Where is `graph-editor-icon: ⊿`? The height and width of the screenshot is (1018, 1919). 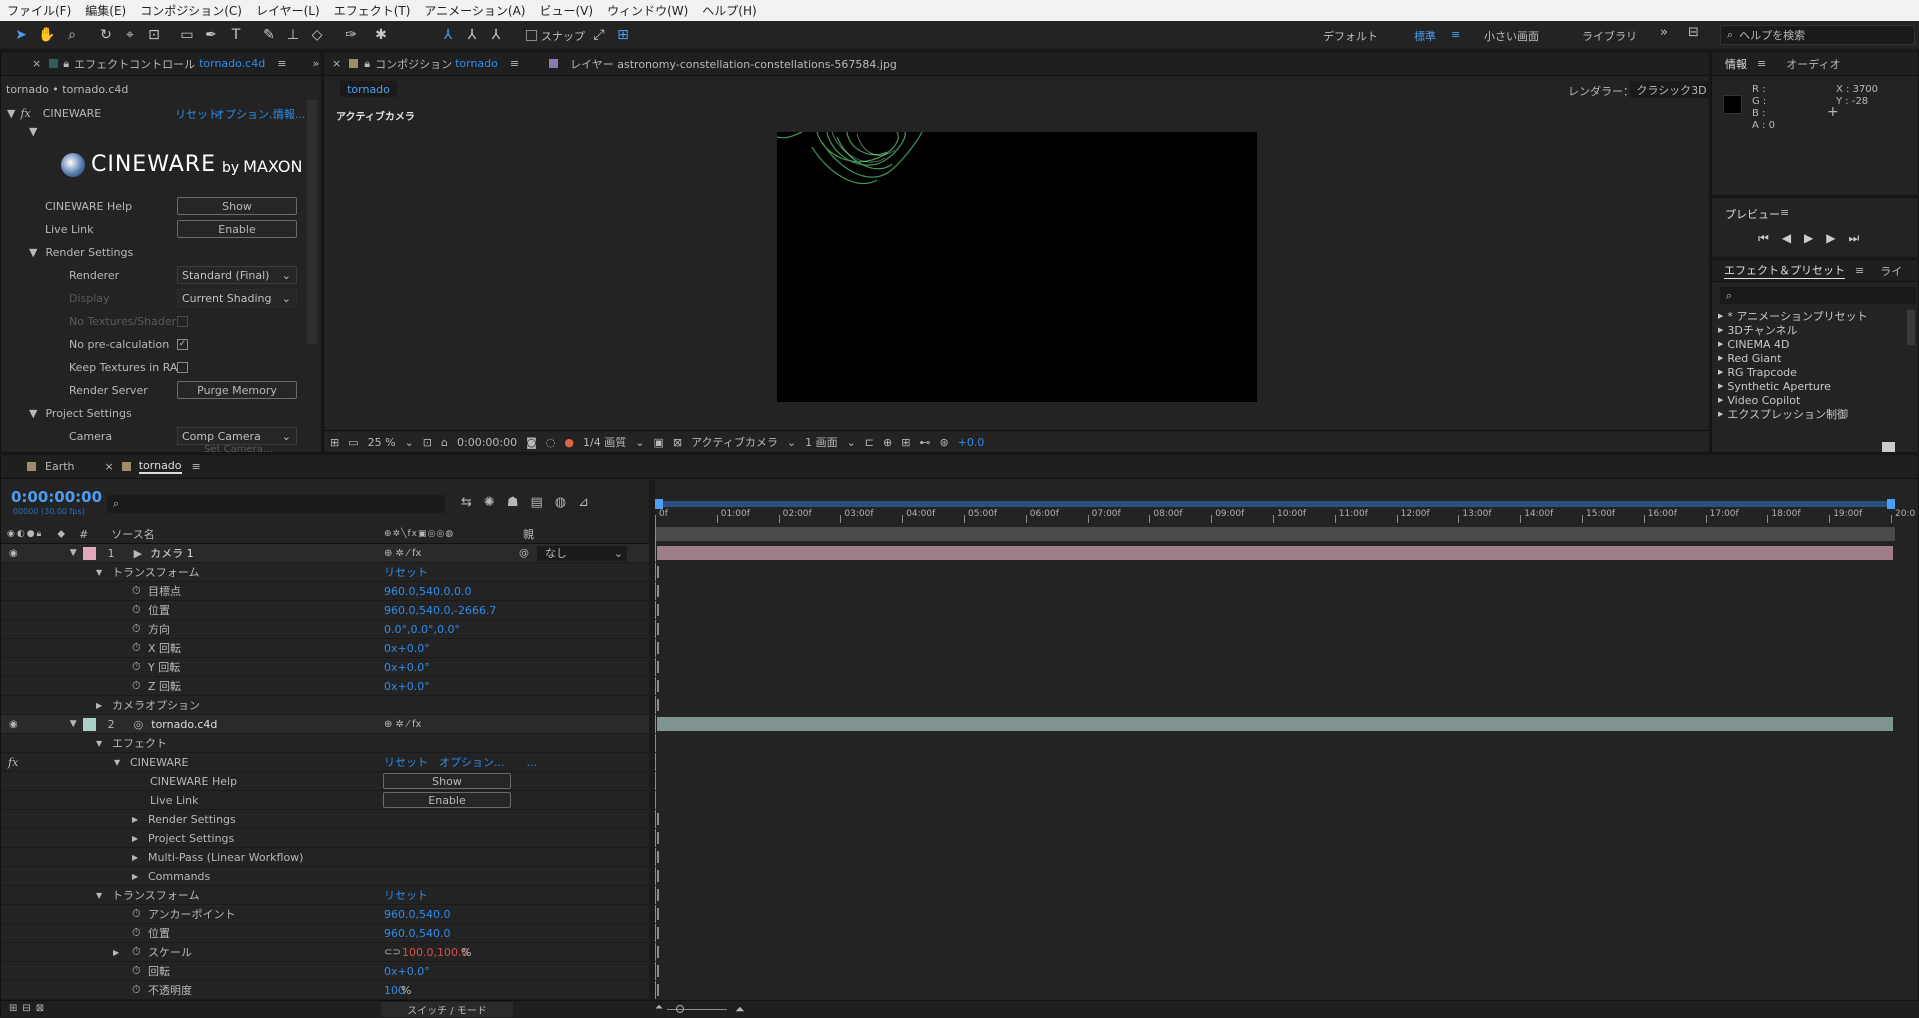 graph-editor-icon: ⊿ is located at coordinates (583, 502).